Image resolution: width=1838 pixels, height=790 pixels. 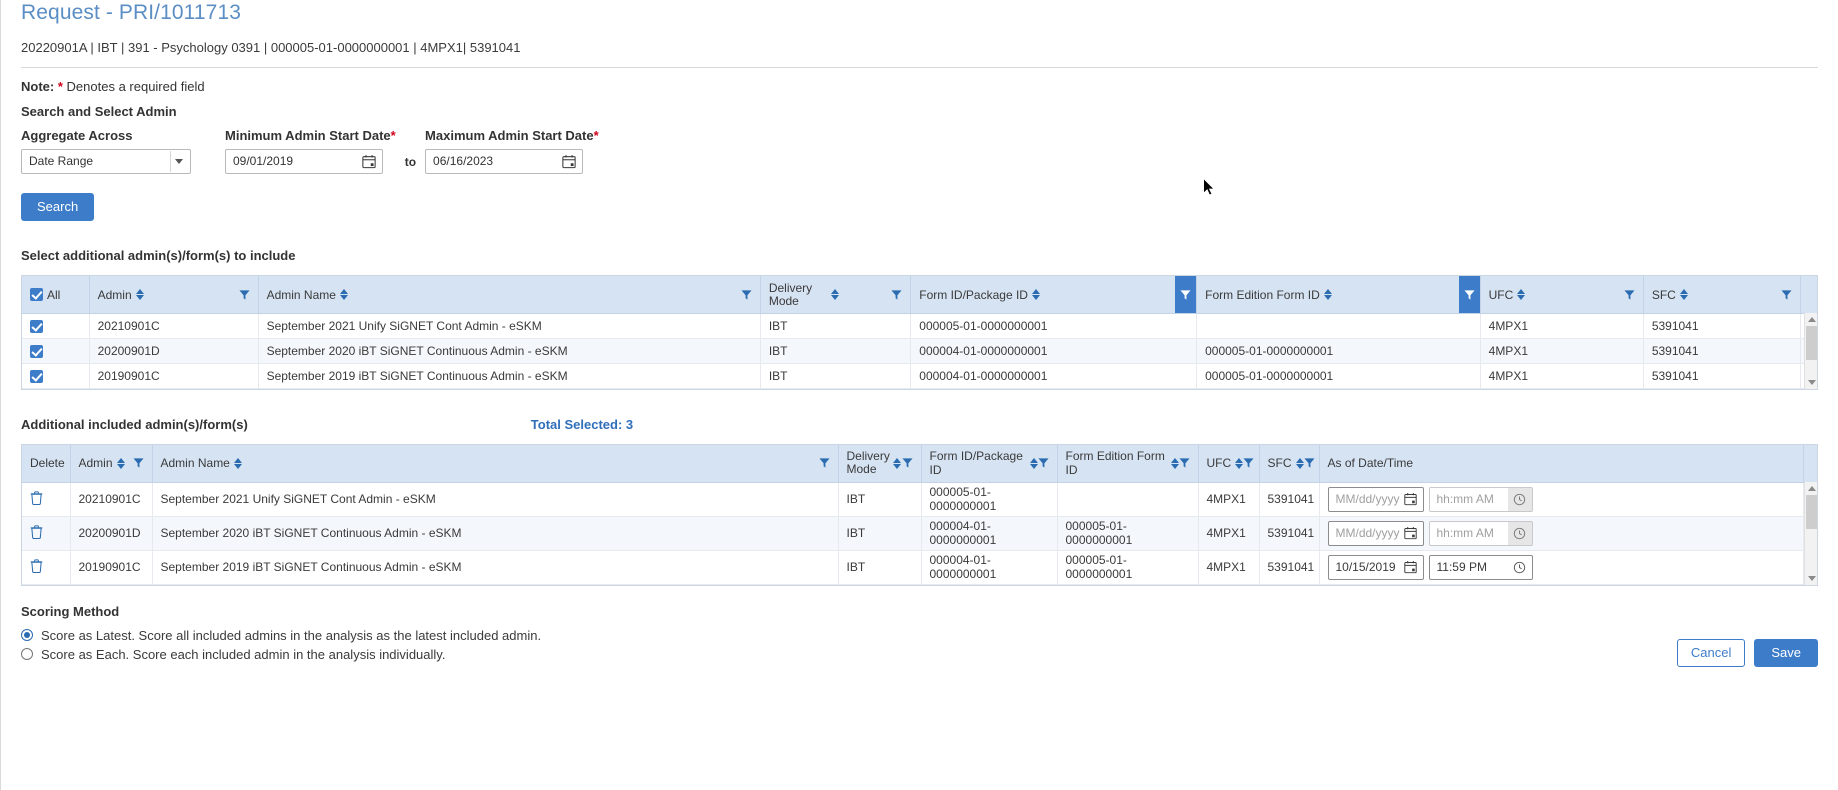 What do you see at coordinates (27, 635) in the screenshot?
I see `radio-score-as-latest` at bounding box center [27, 635].